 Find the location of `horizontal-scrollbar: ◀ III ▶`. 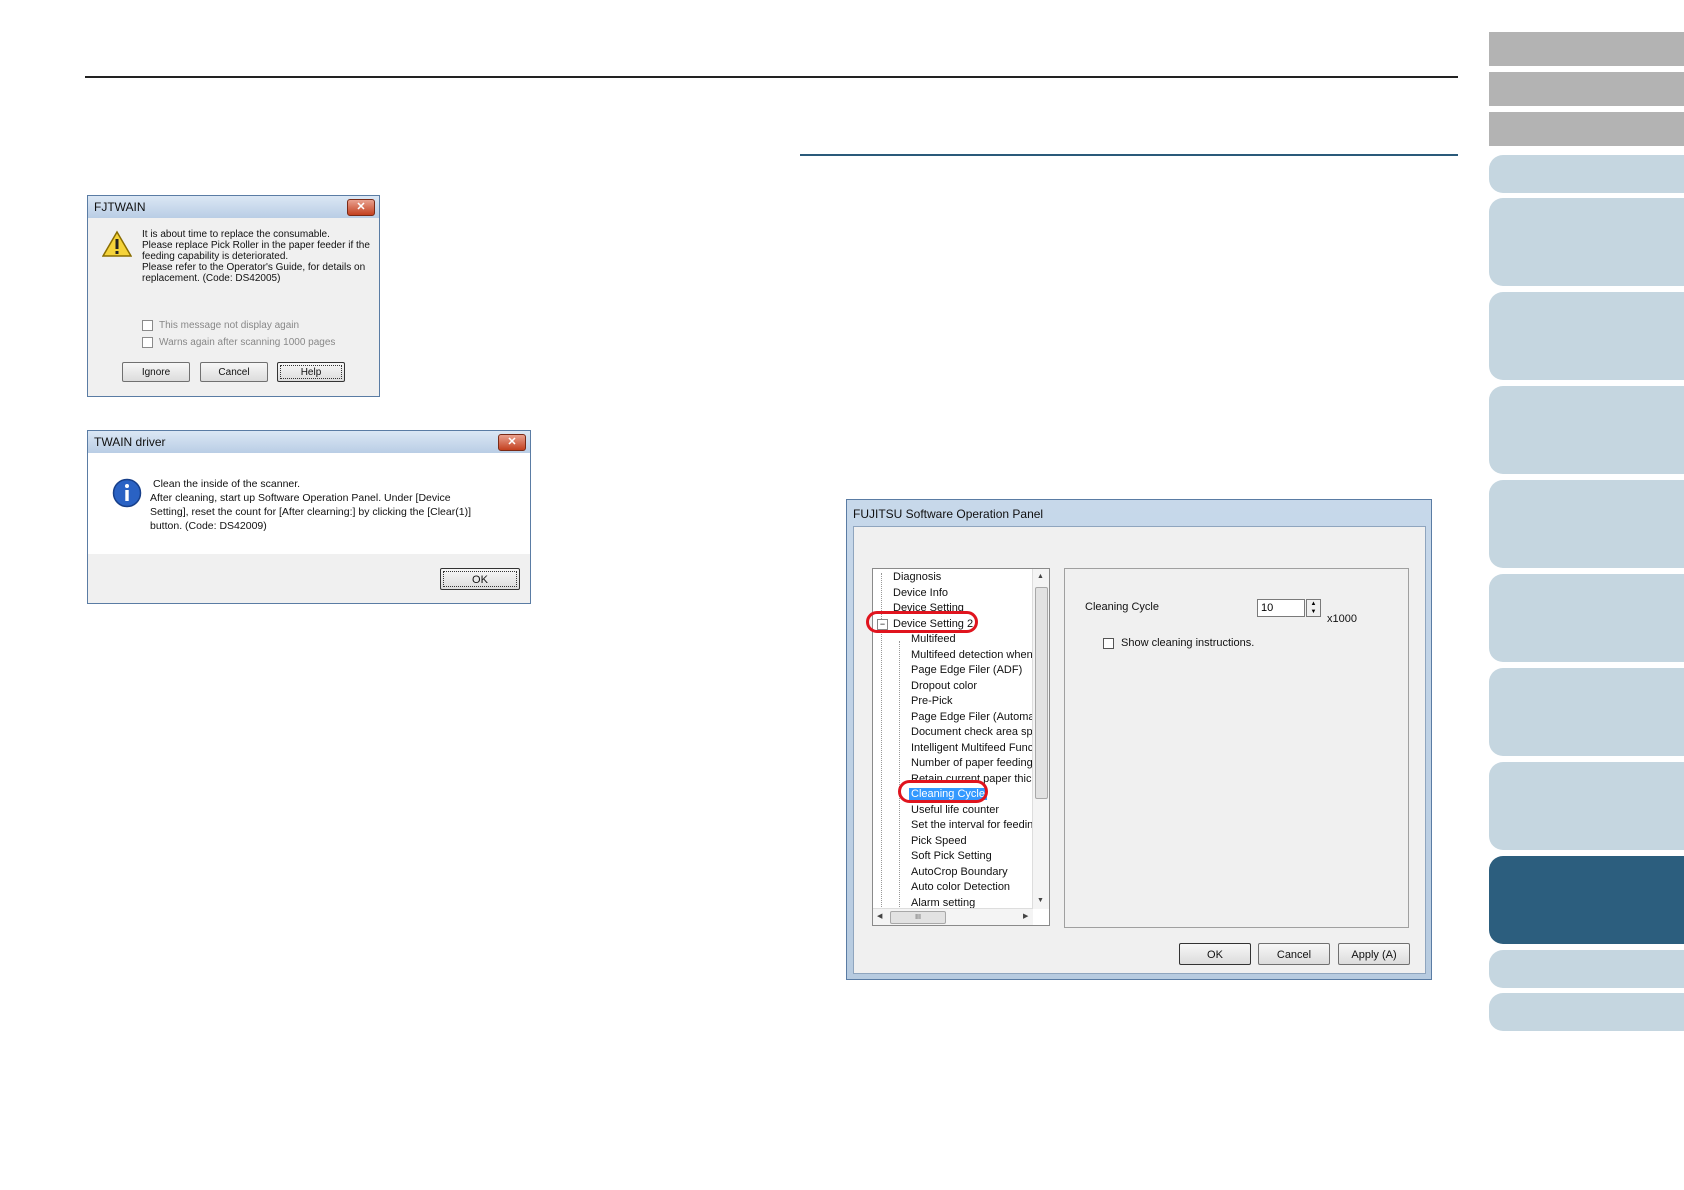

horizontal-scrollbar: ◀ III ▶ is located at coordinates (953, 916).